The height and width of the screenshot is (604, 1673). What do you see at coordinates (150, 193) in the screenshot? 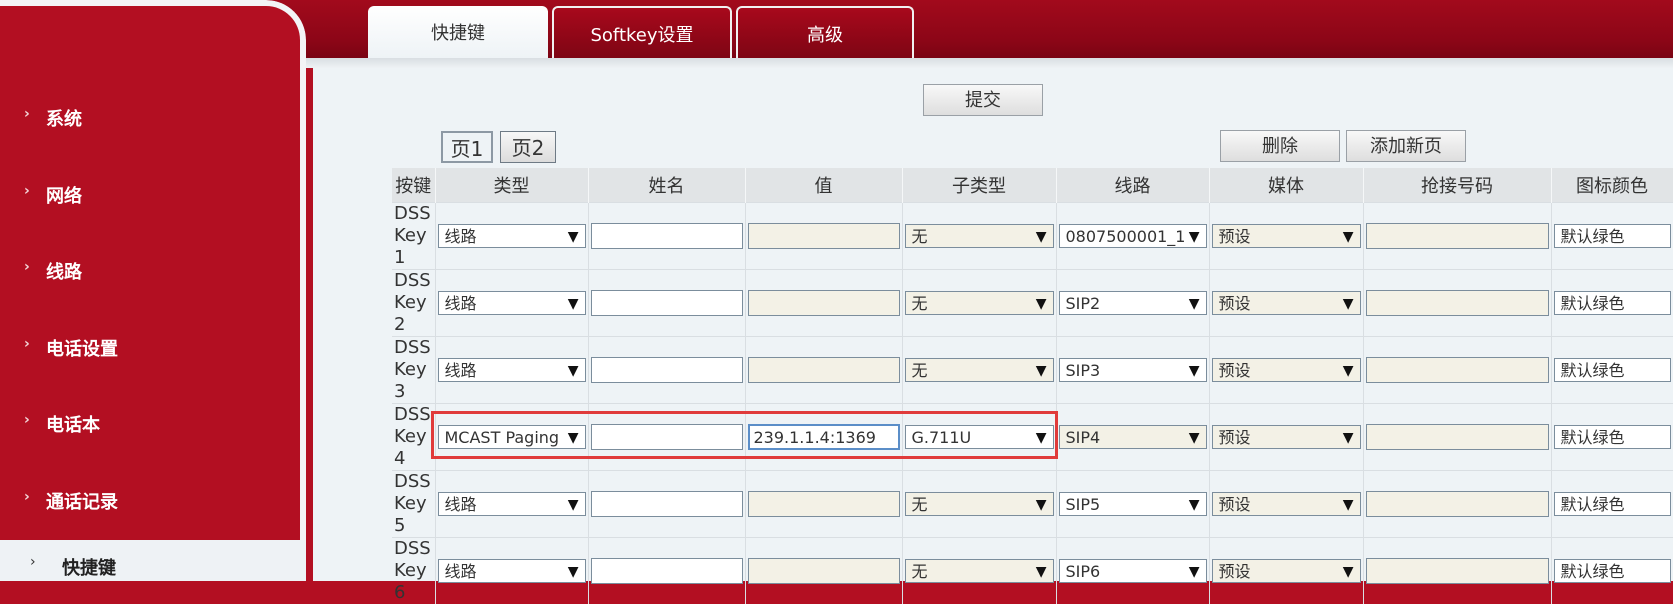
I see `sidebar-item-network: › 网络` at bounding box center [150, 193].